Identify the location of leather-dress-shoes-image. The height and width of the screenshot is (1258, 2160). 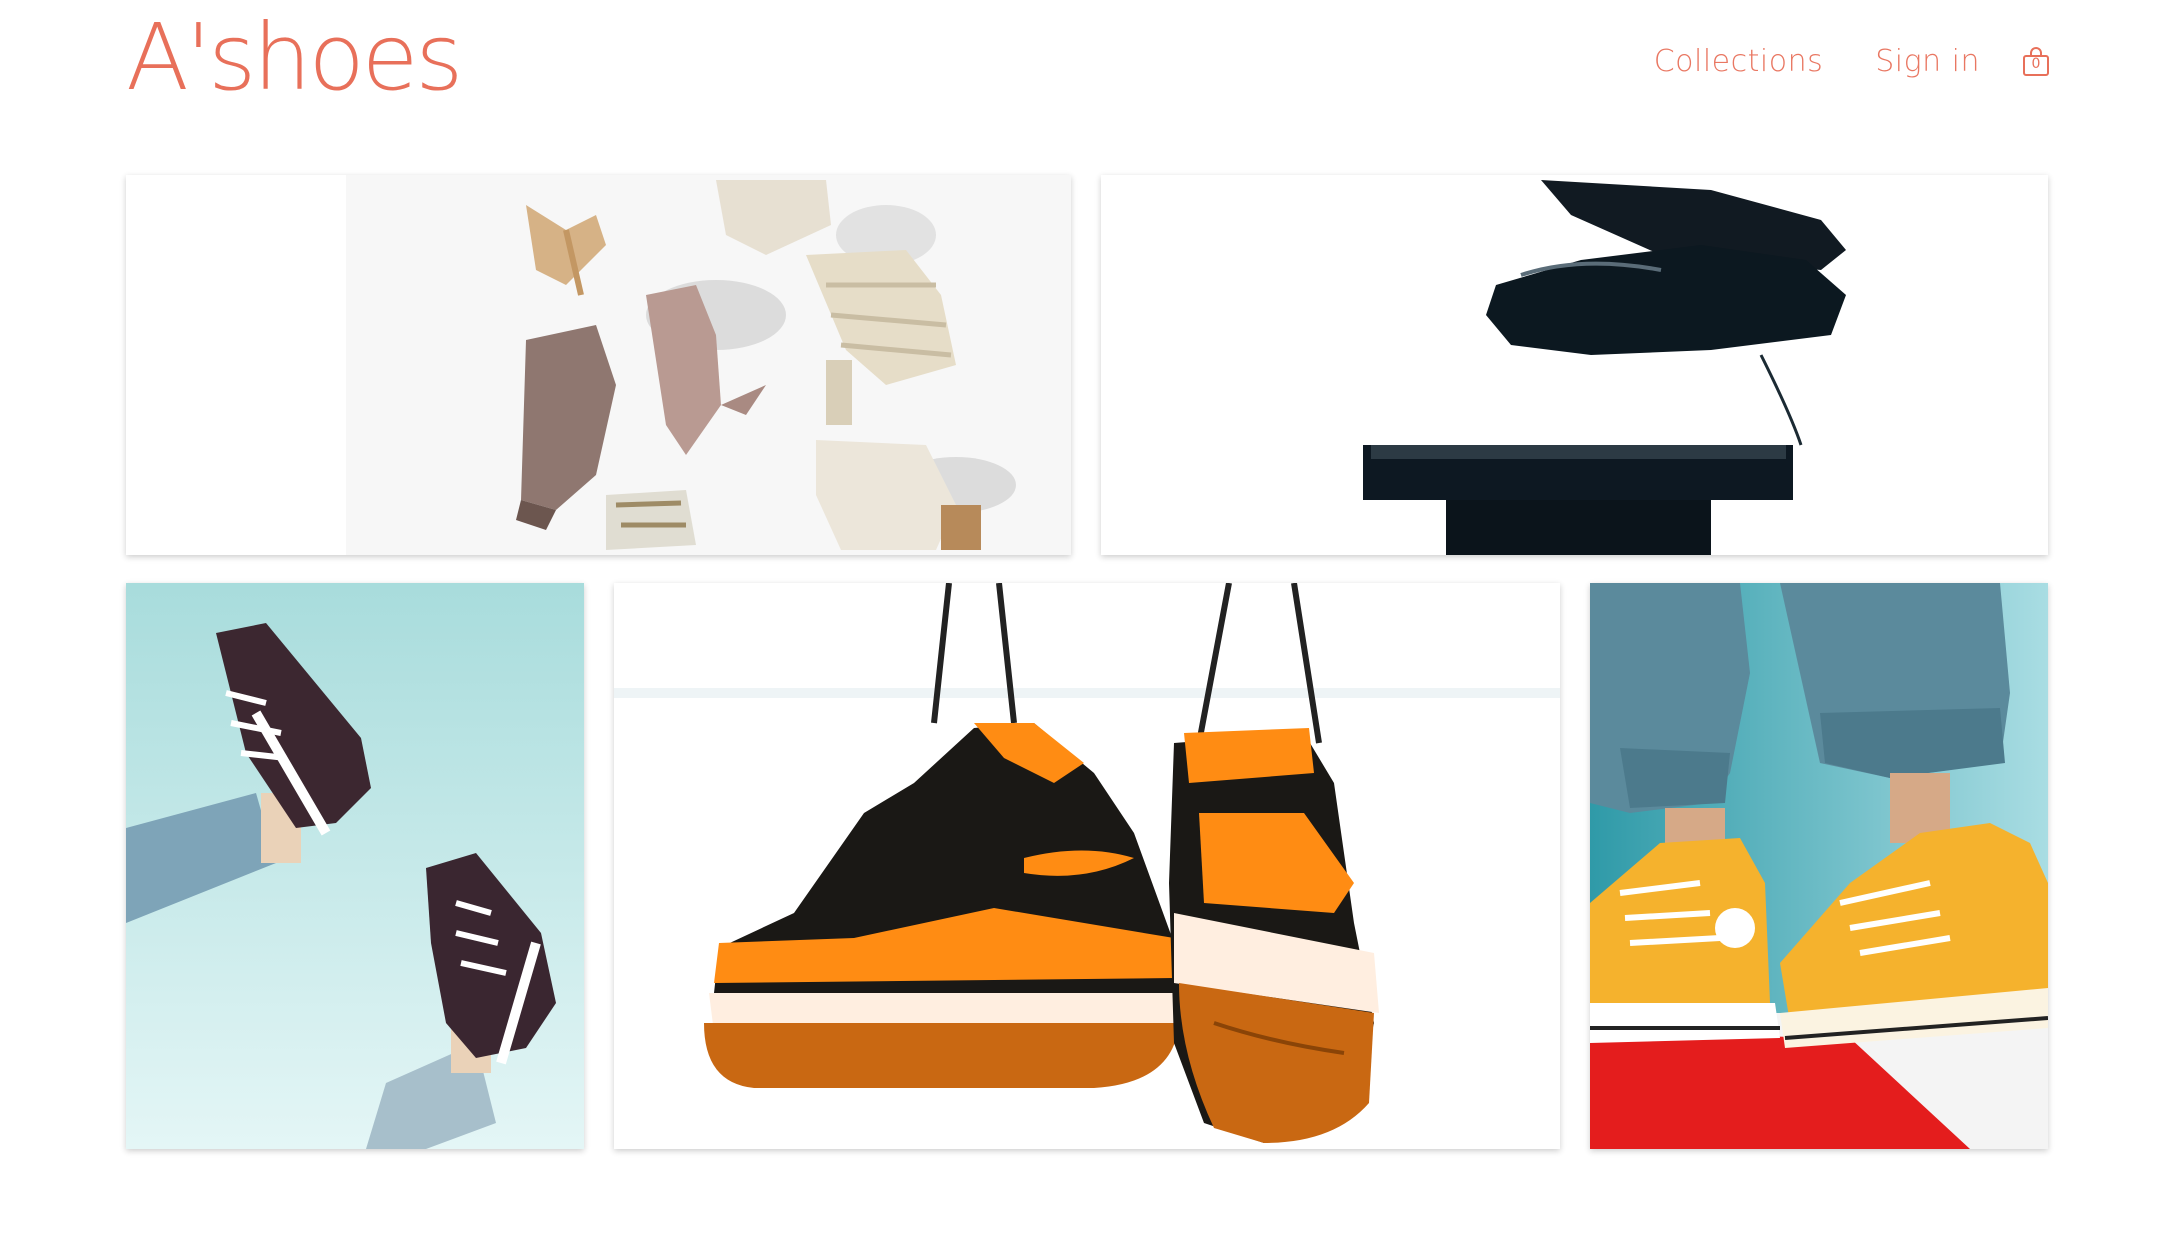
(1574, 365).